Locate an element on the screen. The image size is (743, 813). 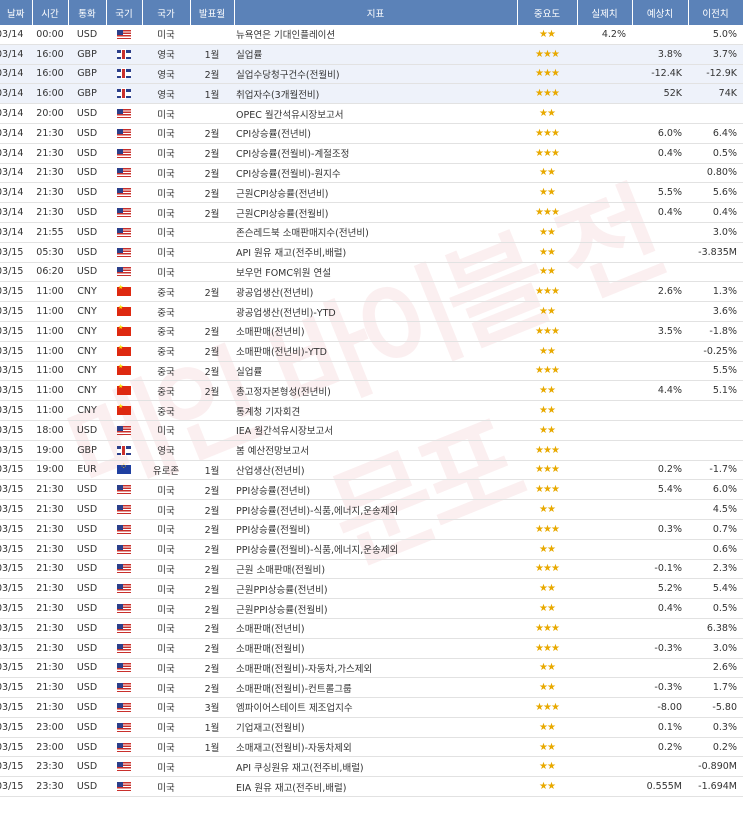
indicator-cell-text: 실업률 is located at coordinates (249, 372).